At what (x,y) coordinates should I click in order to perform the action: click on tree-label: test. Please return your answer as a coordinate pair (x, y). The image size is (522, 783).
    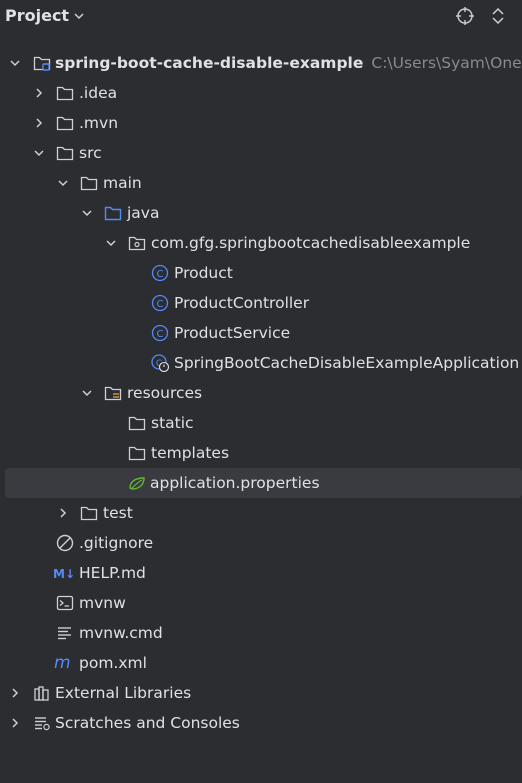
    Looking at the image, I should click on (118, 513).